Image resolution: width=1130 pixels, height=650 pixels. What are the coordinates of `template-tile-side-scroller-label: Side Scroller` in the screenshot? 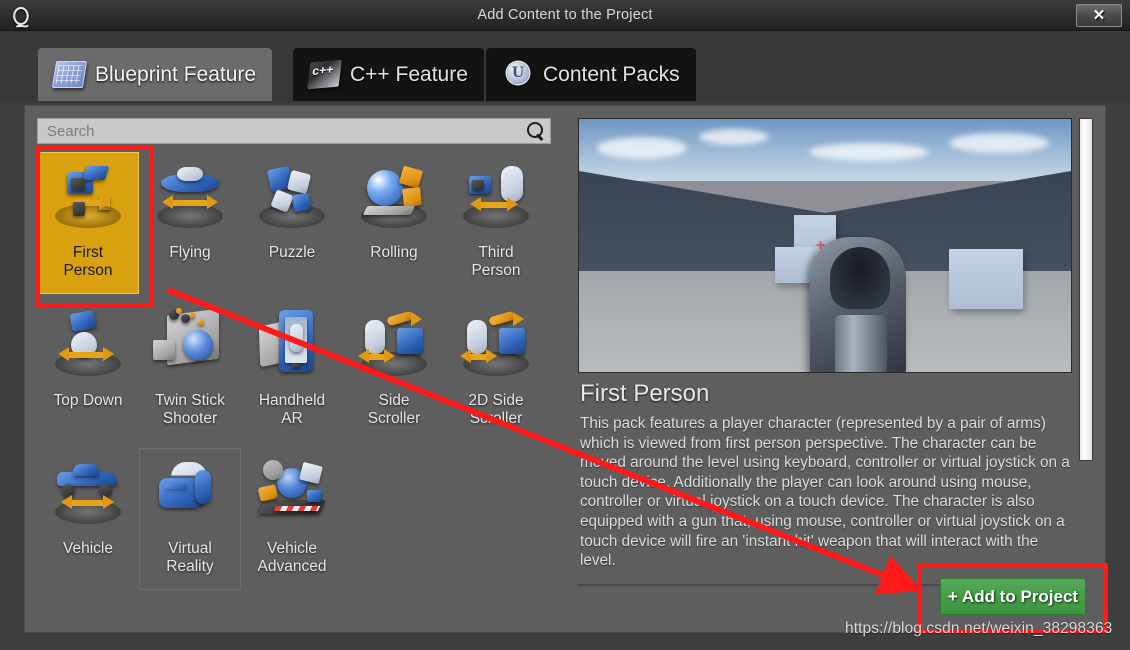 It's located at (394, 409).